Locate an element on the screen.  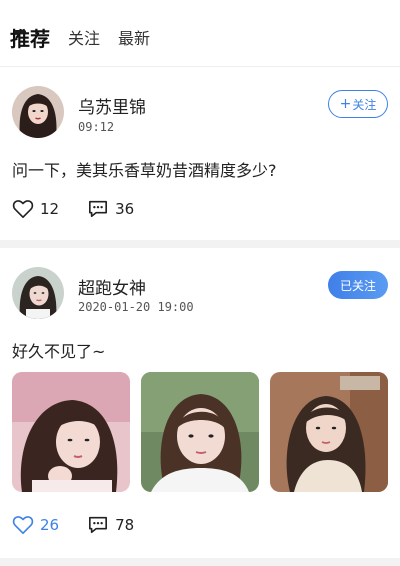
feed-tabs: 推荐 关注 最新 is located at coordinates (89, 42).